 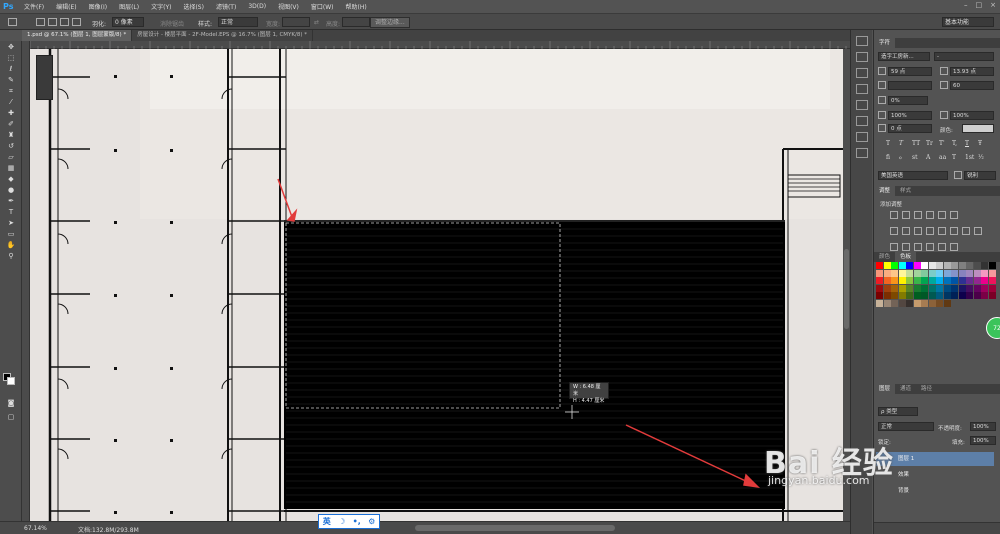 What do you see at coordinates (936, 285) in the screenshot?
I see `swatch-grid` at bounding box center [936, 285].